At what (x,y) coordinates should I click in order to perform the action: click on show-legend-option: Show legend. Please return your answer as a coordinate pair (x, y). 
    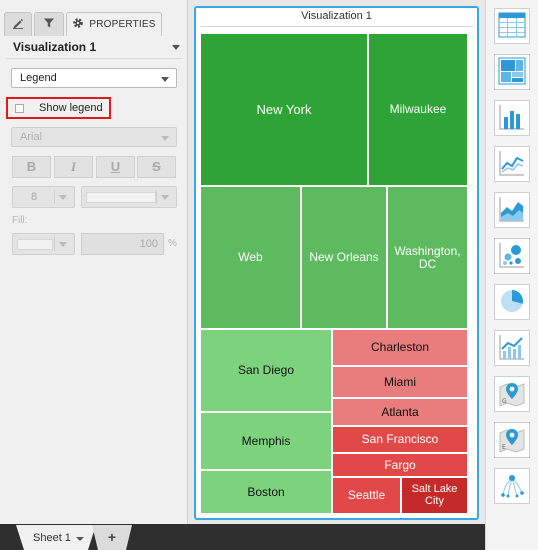
    Looking at the image, I should click on (58, 108).